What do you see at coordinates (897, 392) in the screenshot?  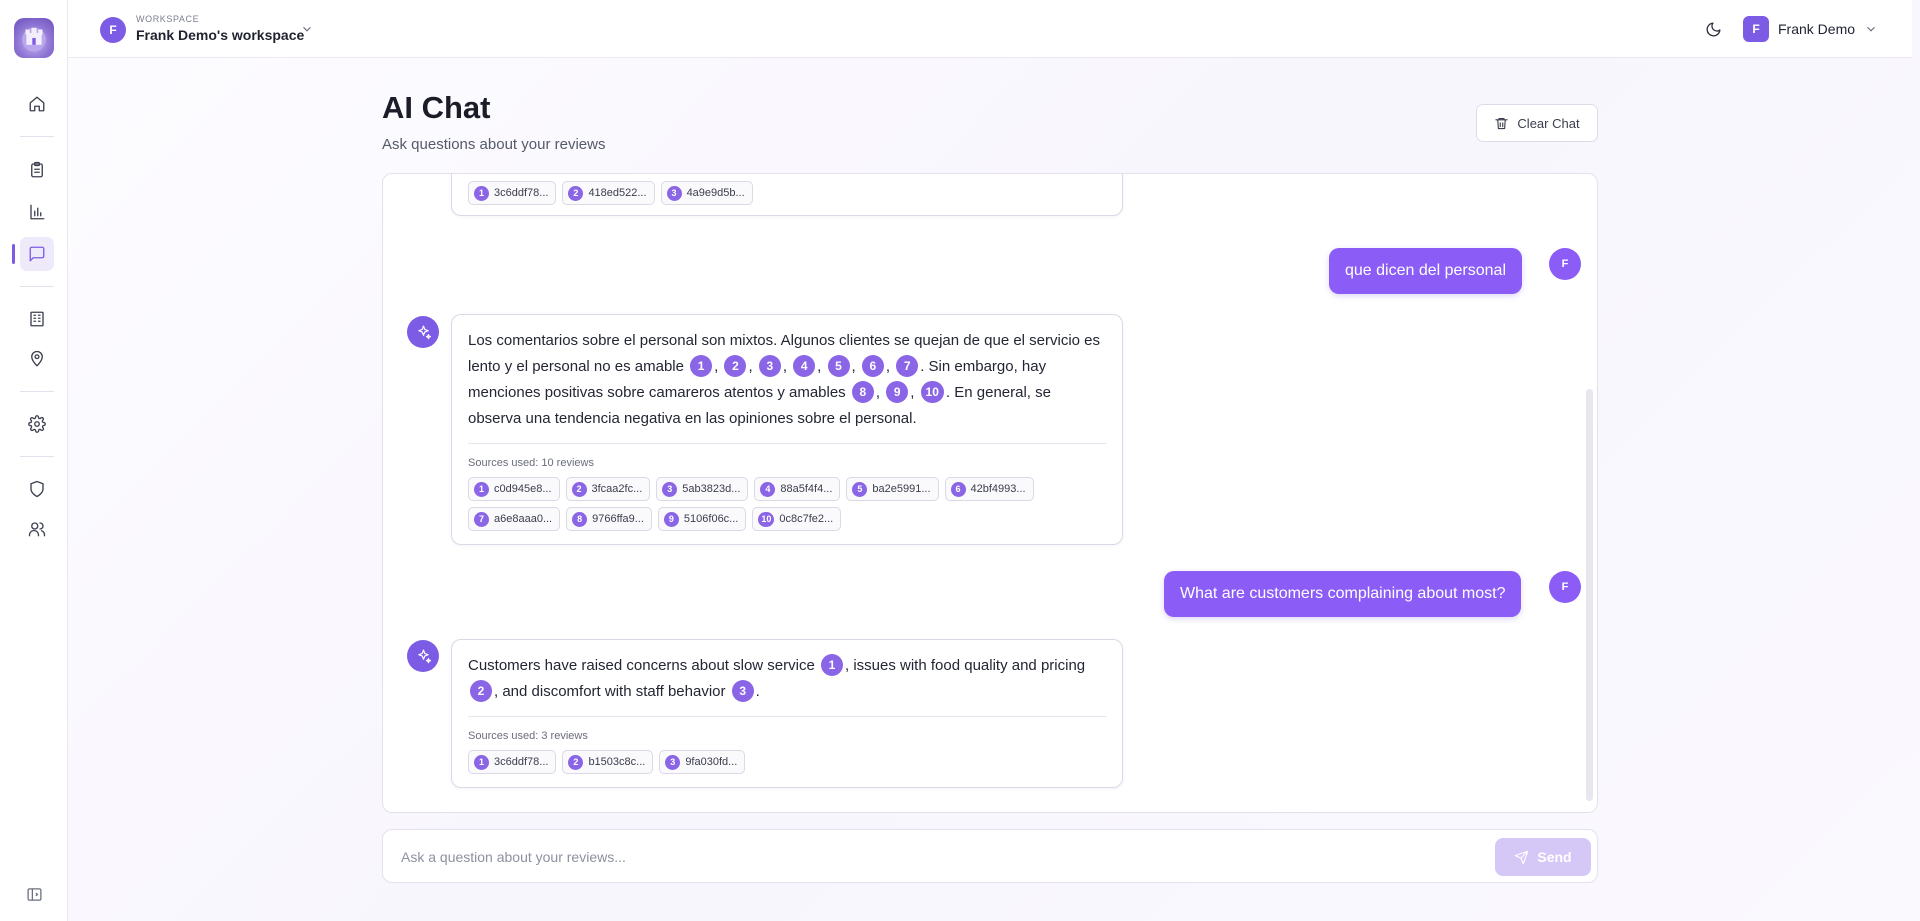 I see `citation-badge: 9` at bounding box center [897, 392].